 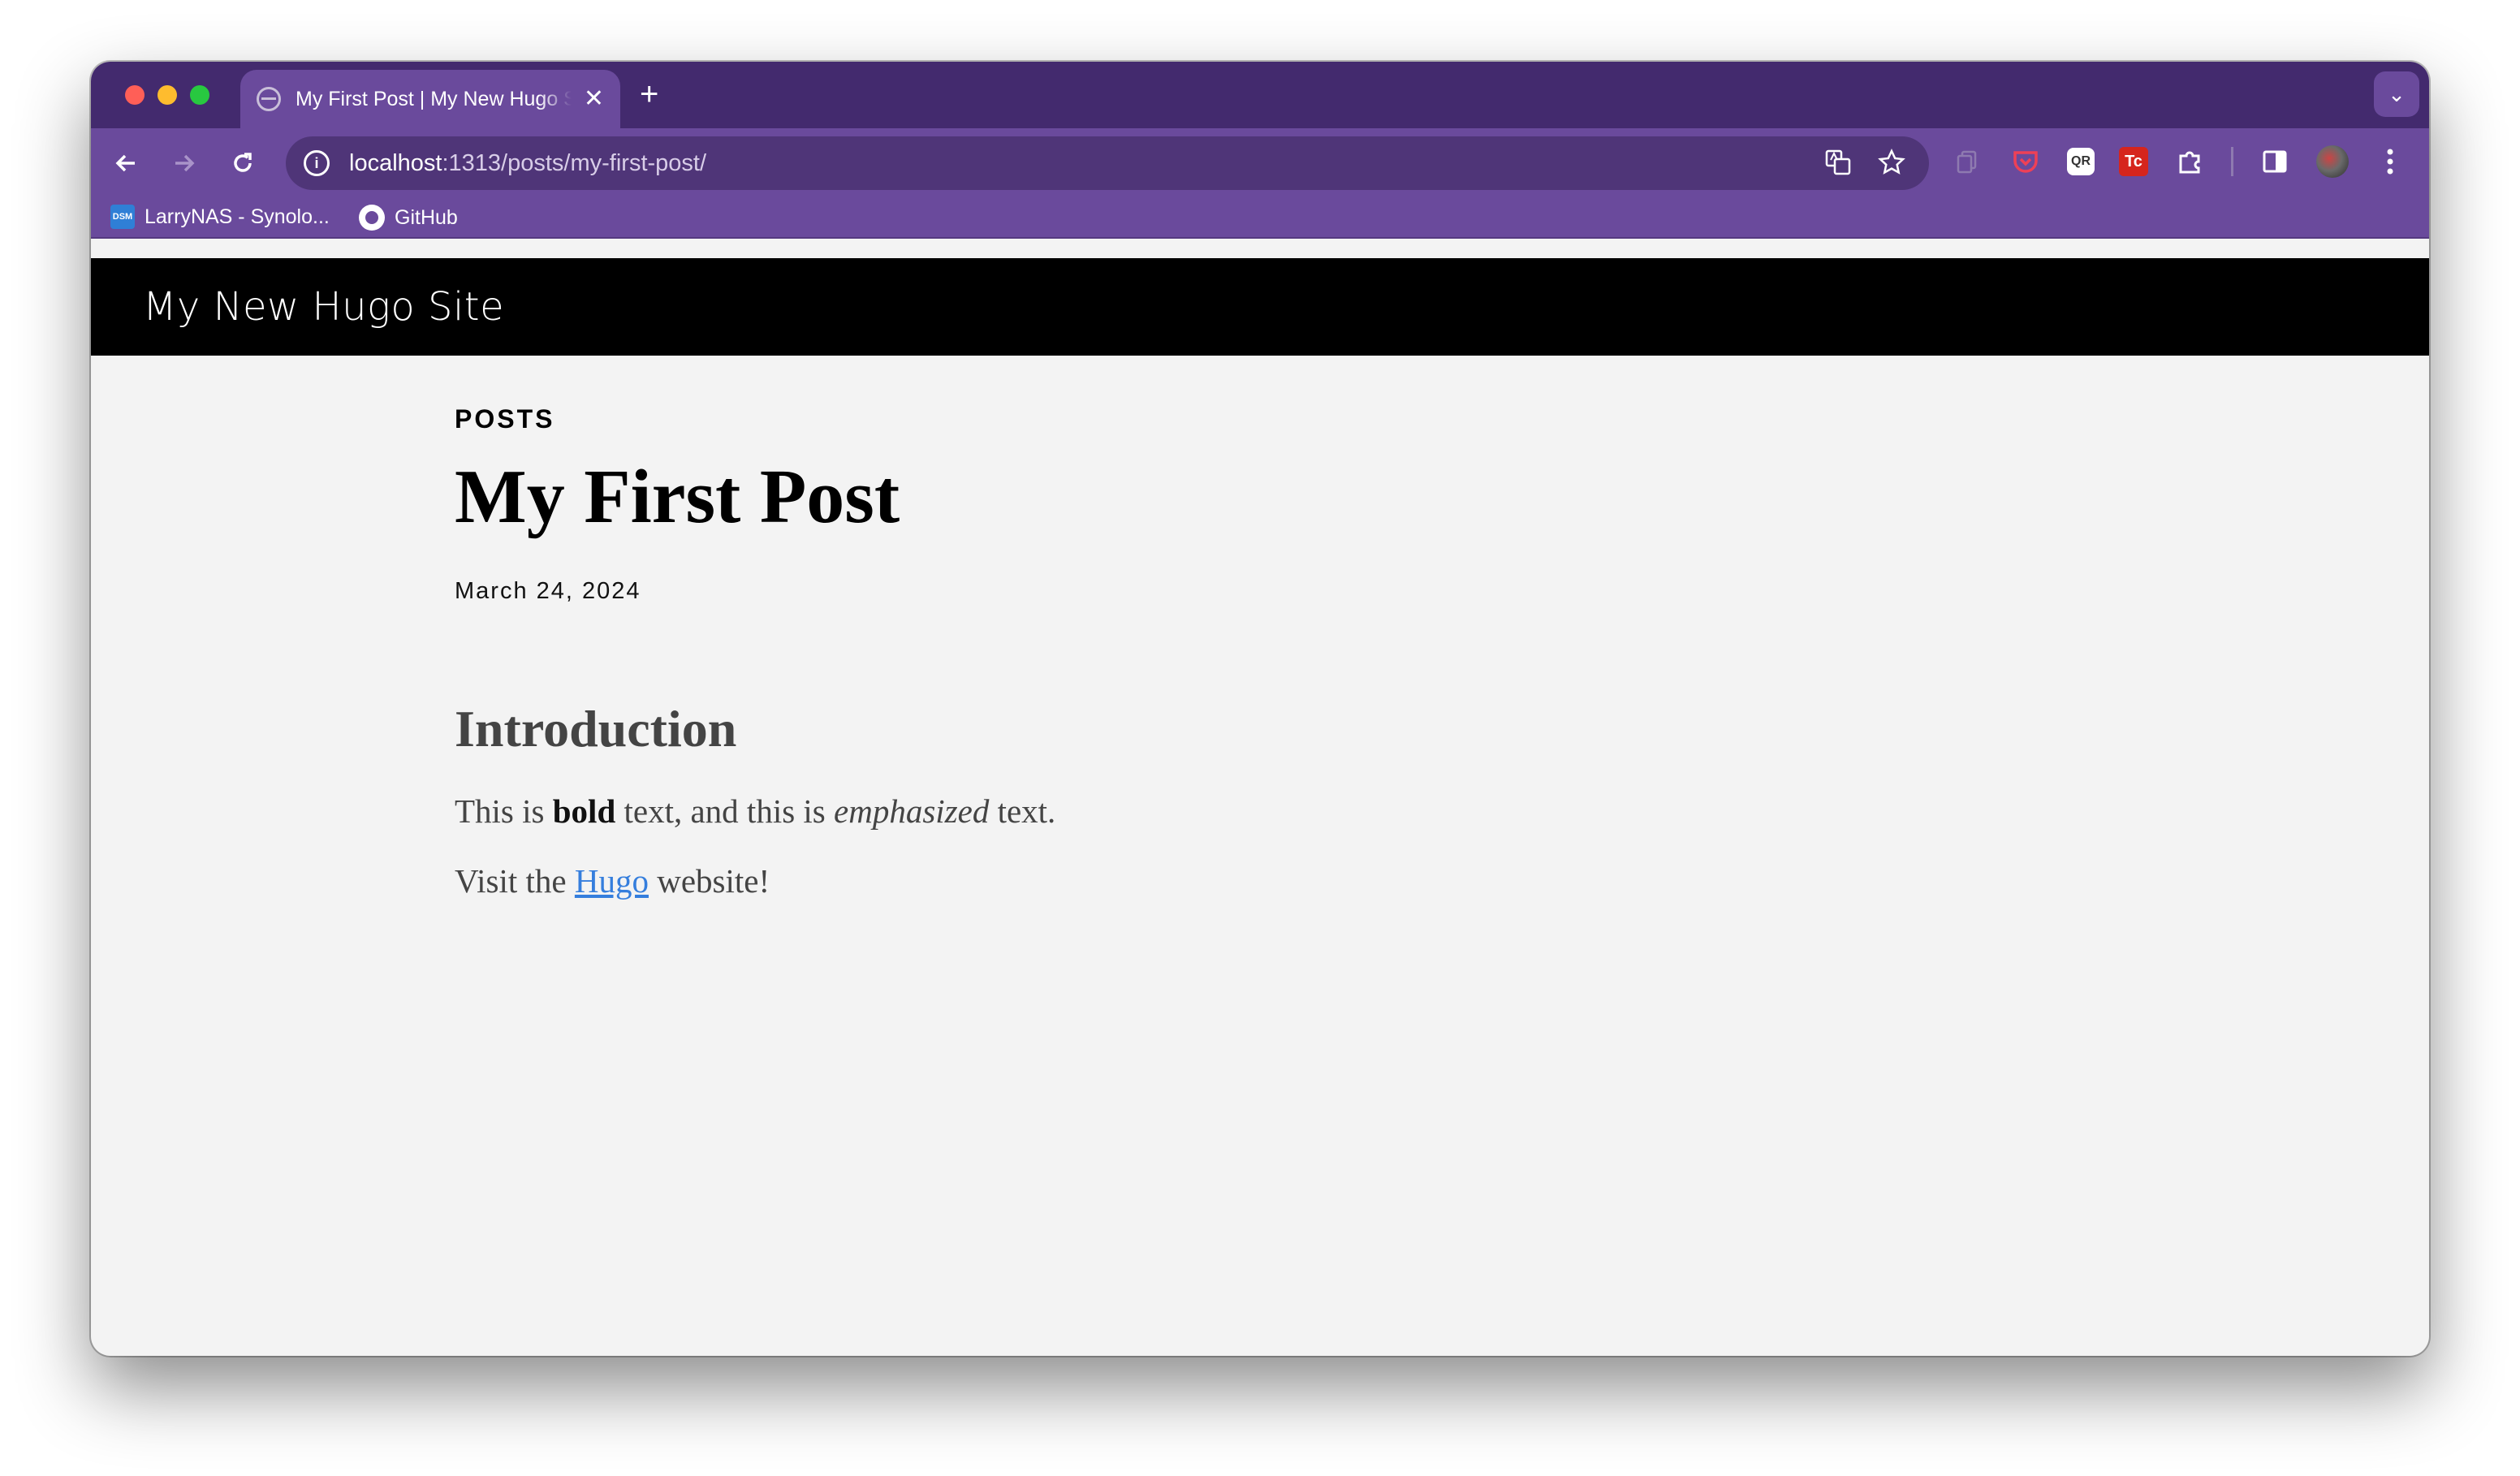 I want to click on close-icon: ✕, so click(x=594, y=99).